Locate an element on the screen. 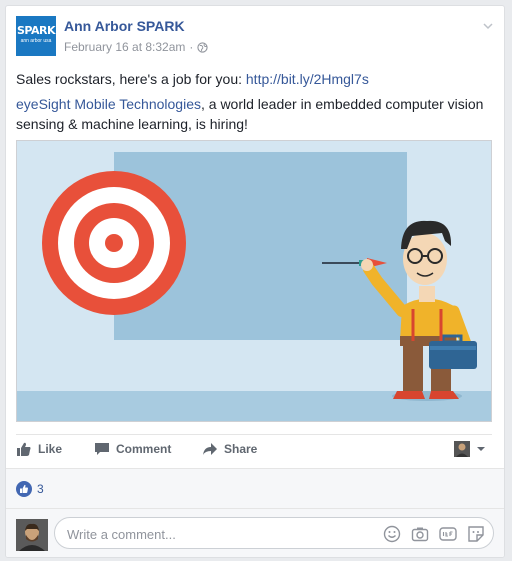  camera-icon is located at coordinates (420, 534).